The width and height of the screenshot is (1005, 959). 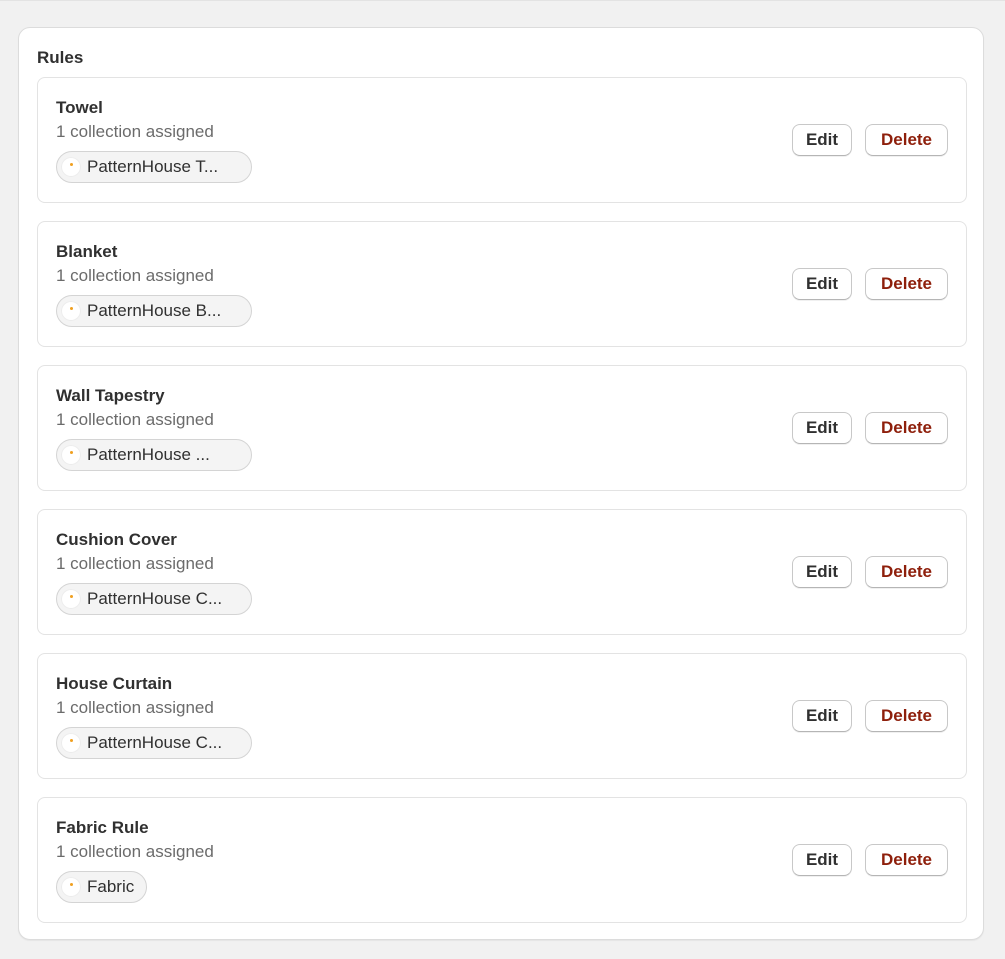 What do you see at coordinates (102, 827) in the screenshot?
I see `rule-name: Fabric Rule` at bounding box center [102, 827].